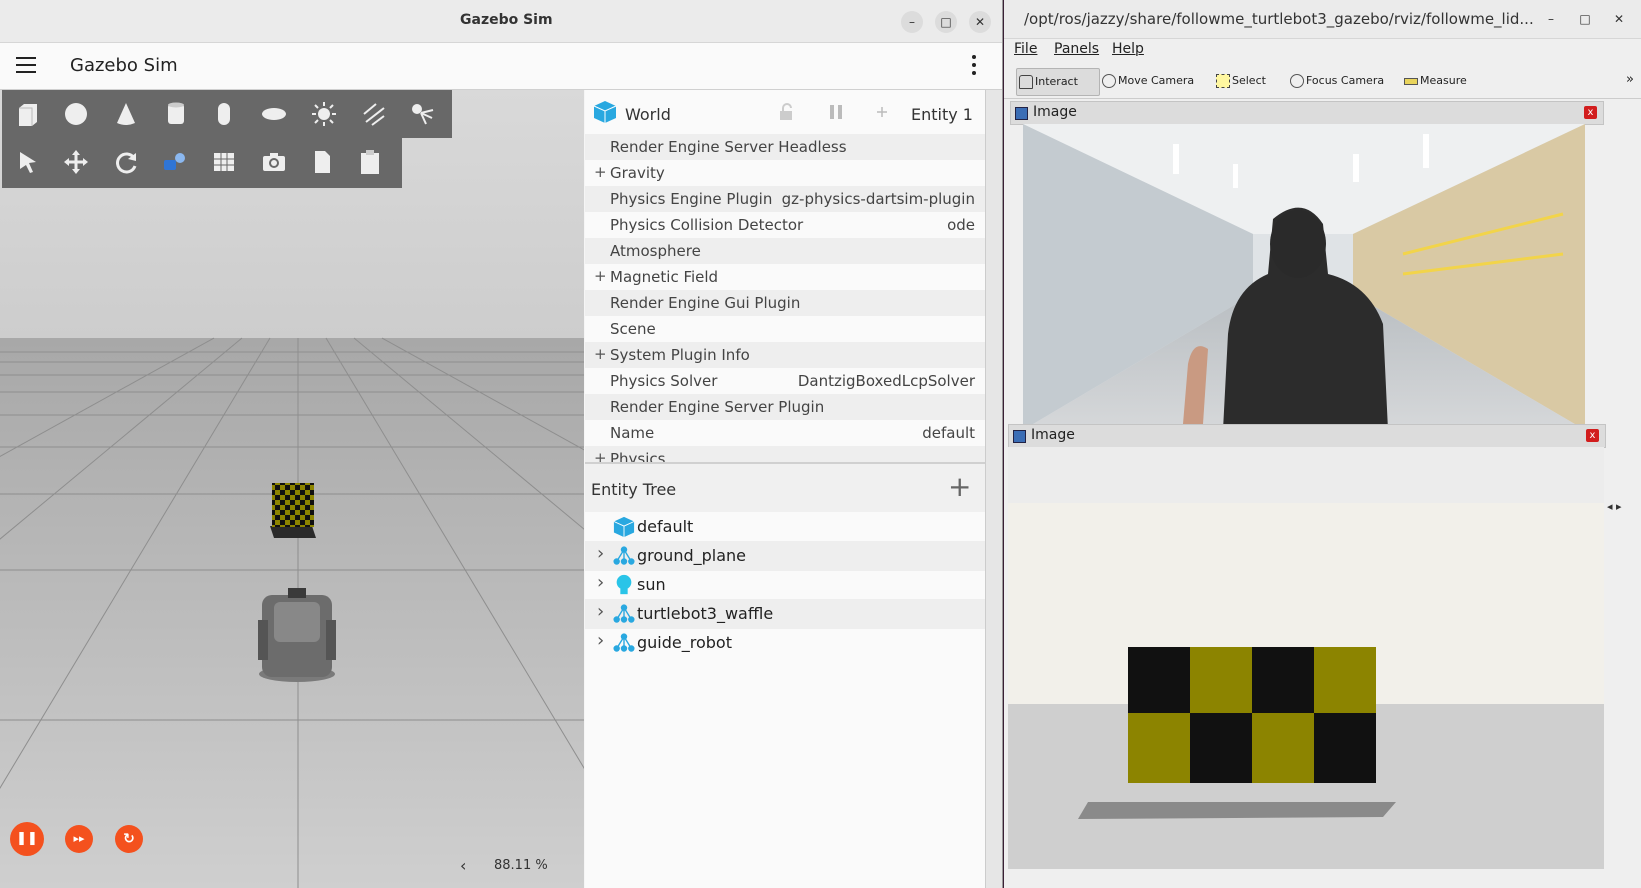 This screenshot has height=888, width=1641. What do you see at coordinates (126, 114) in the screenshot?
I see `cone-icon` at bounding box center [126, 114].